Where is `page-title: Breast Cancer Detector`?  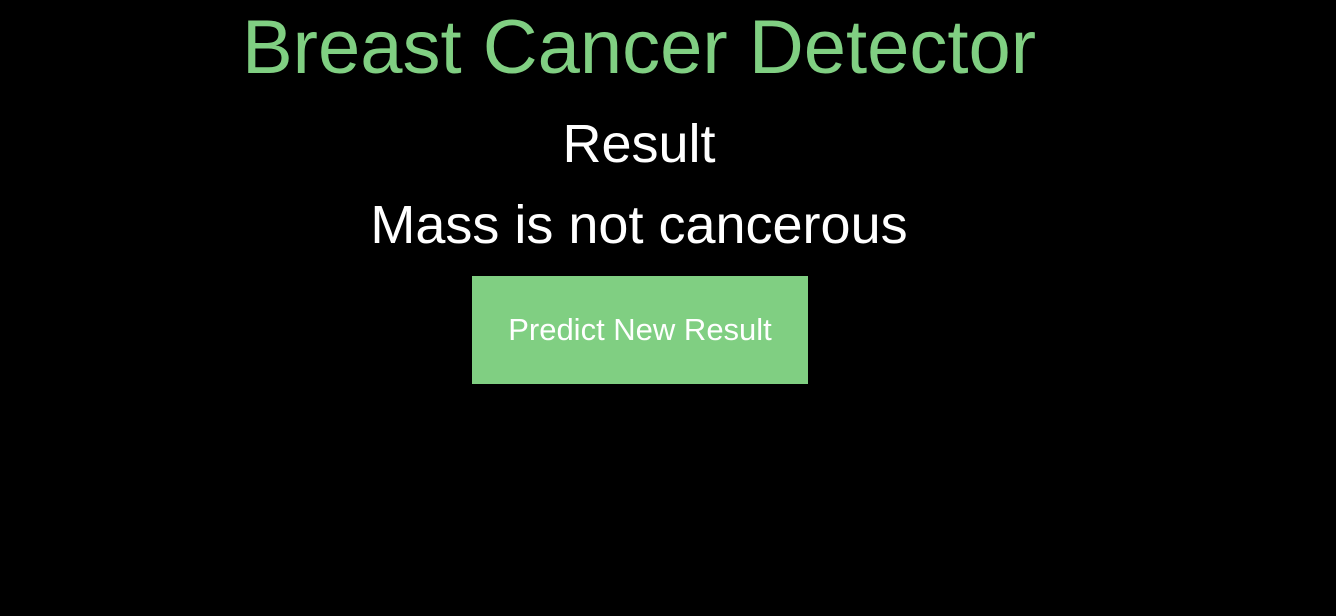 page-title: Breast Cancer Detector is located at coordinates (639, 47).